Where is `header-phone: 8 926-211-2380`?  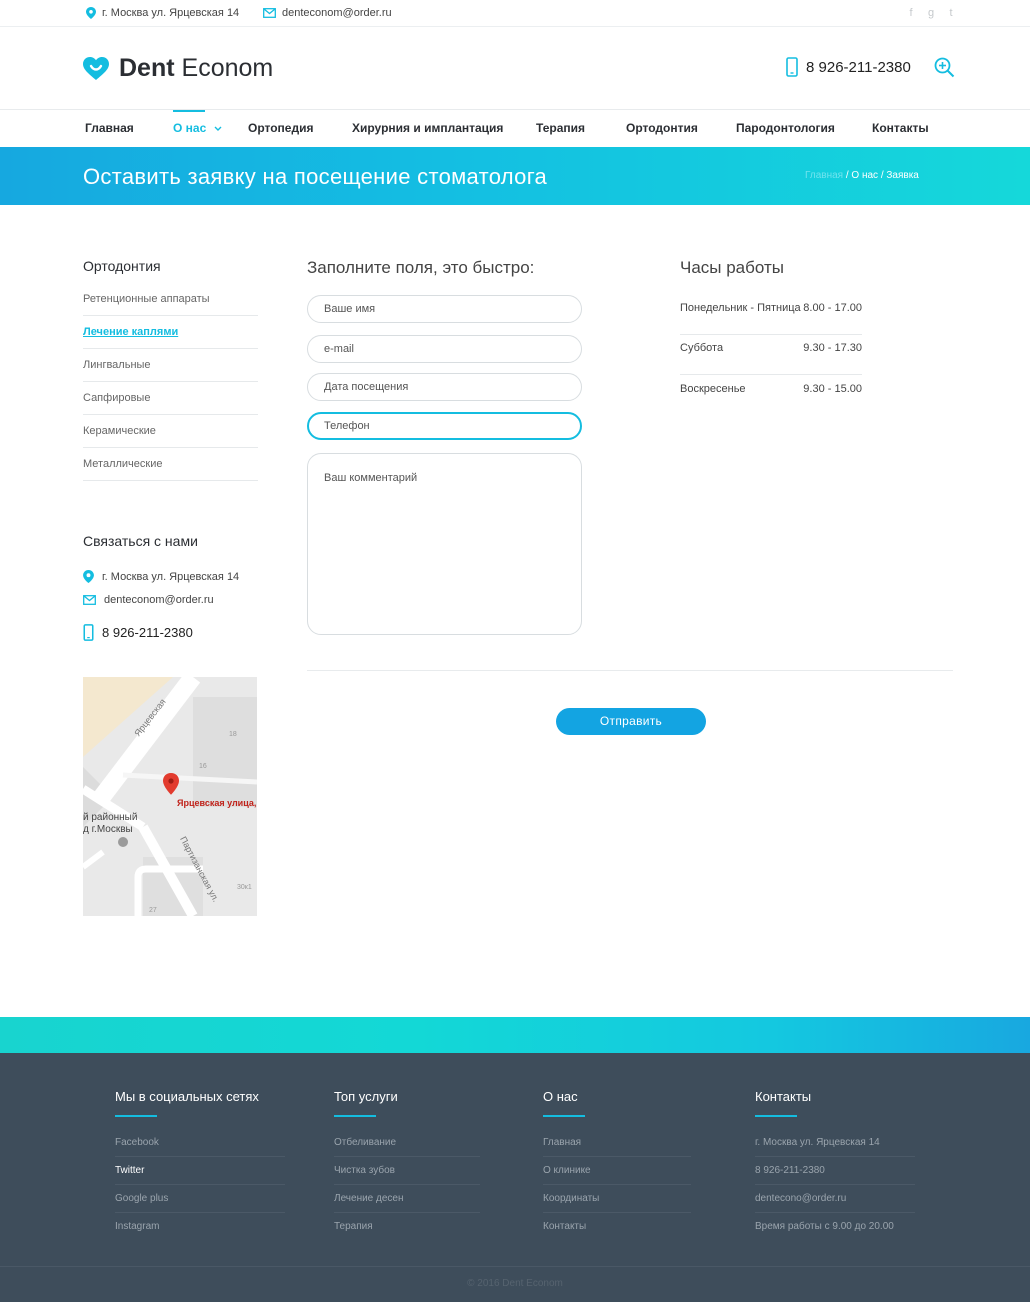 header-phone: 8 926-211-2380 is located at coordinates (848, 67).